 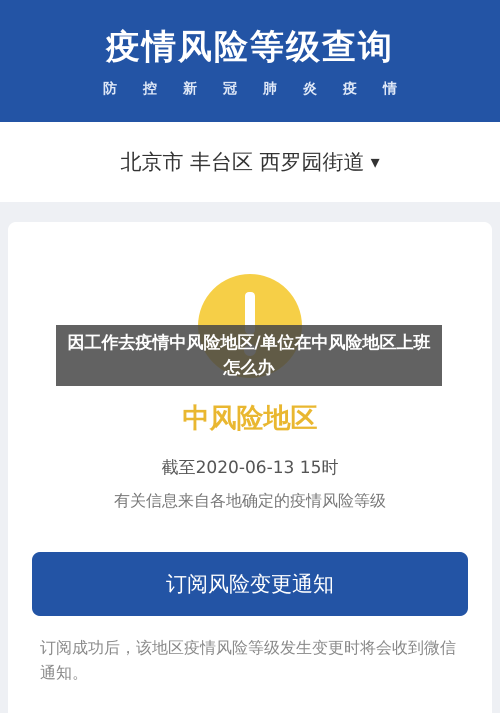 What do you see at coordinates (250, 468) in the screenshot?
I see `update-time: 截至2020-06-13 15时` at bounding box center [250, 468].